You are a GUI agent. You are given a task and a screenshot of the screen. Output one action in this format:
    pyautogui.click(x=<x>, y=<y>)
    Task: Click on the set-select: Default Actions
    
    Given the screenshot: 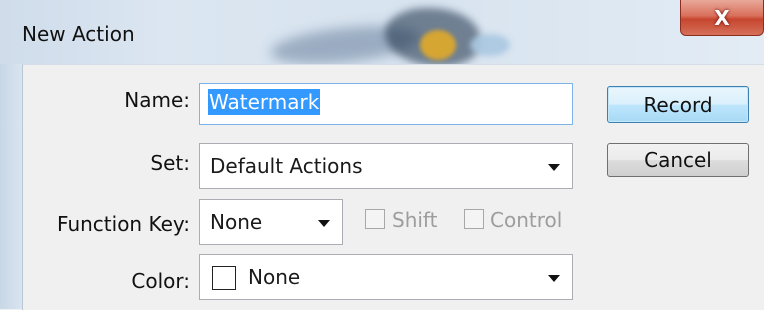 What is the action you would take?
    pyautogui.click(x=386, y=166)
    